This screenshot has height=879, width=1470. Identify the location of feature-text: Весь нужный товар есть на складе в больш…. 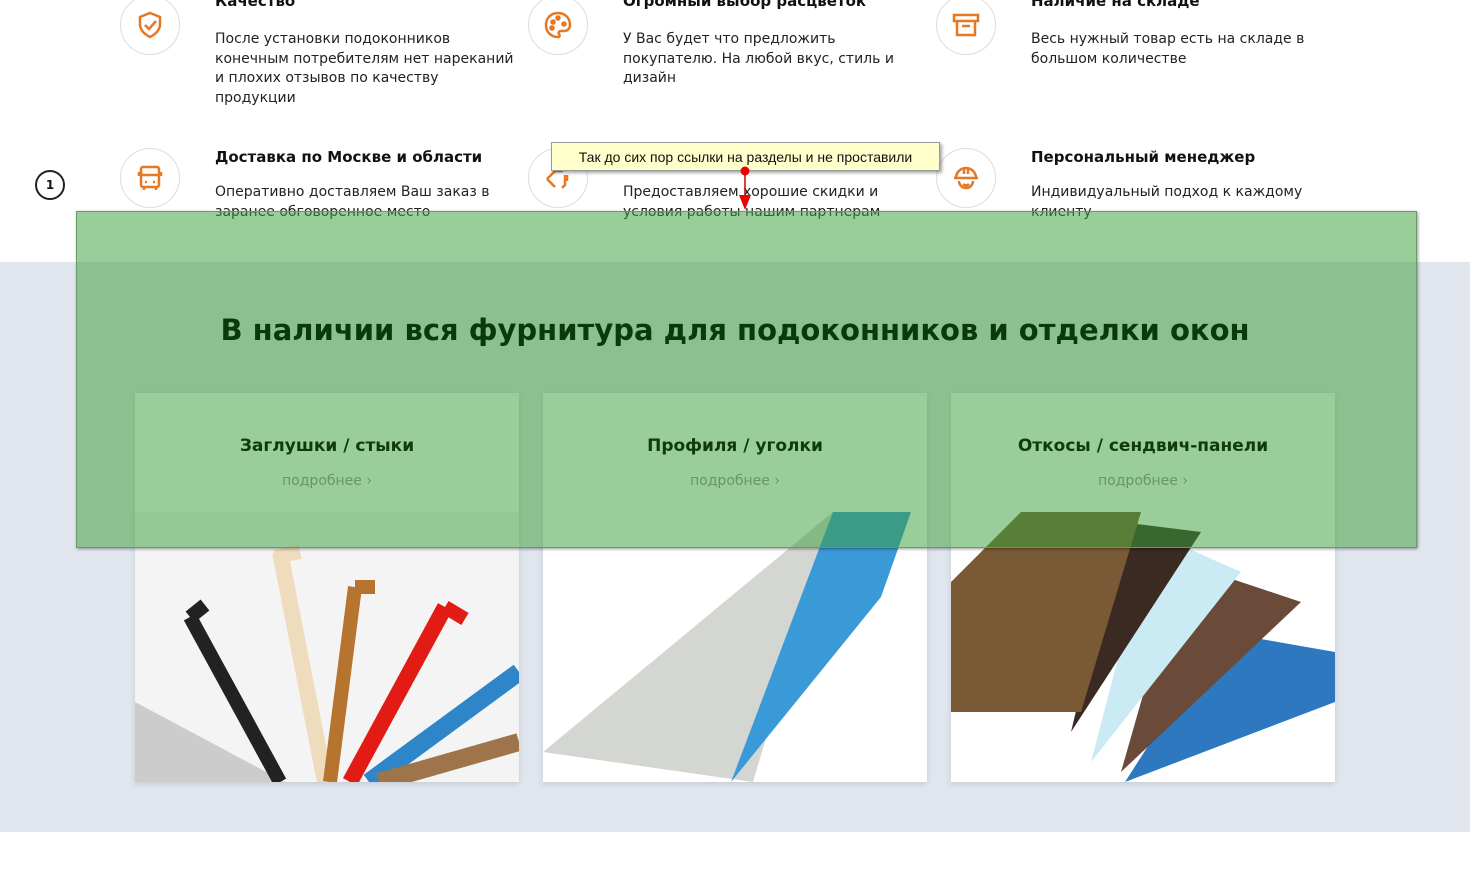
(1168, 49).